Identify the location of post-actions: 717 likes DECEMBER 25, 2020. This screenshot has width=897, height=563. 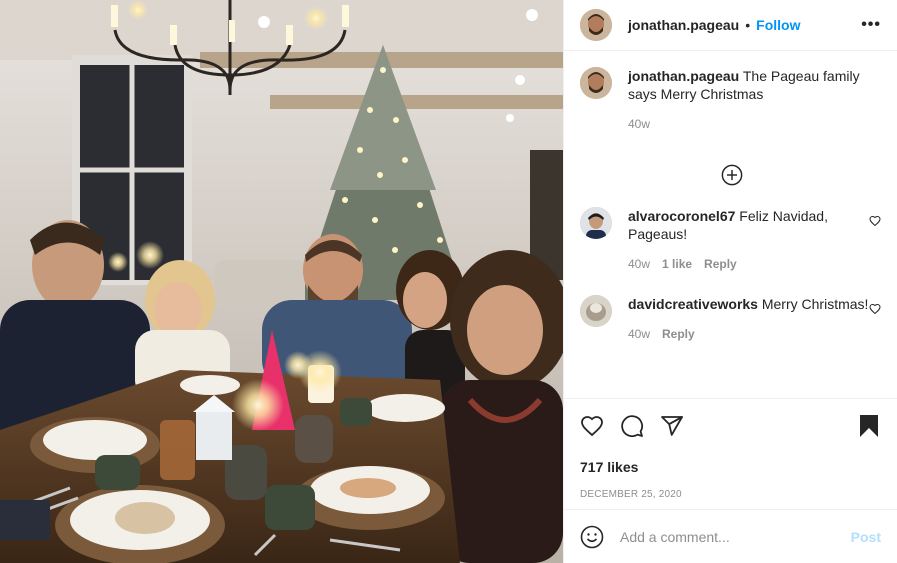
(730, 449).